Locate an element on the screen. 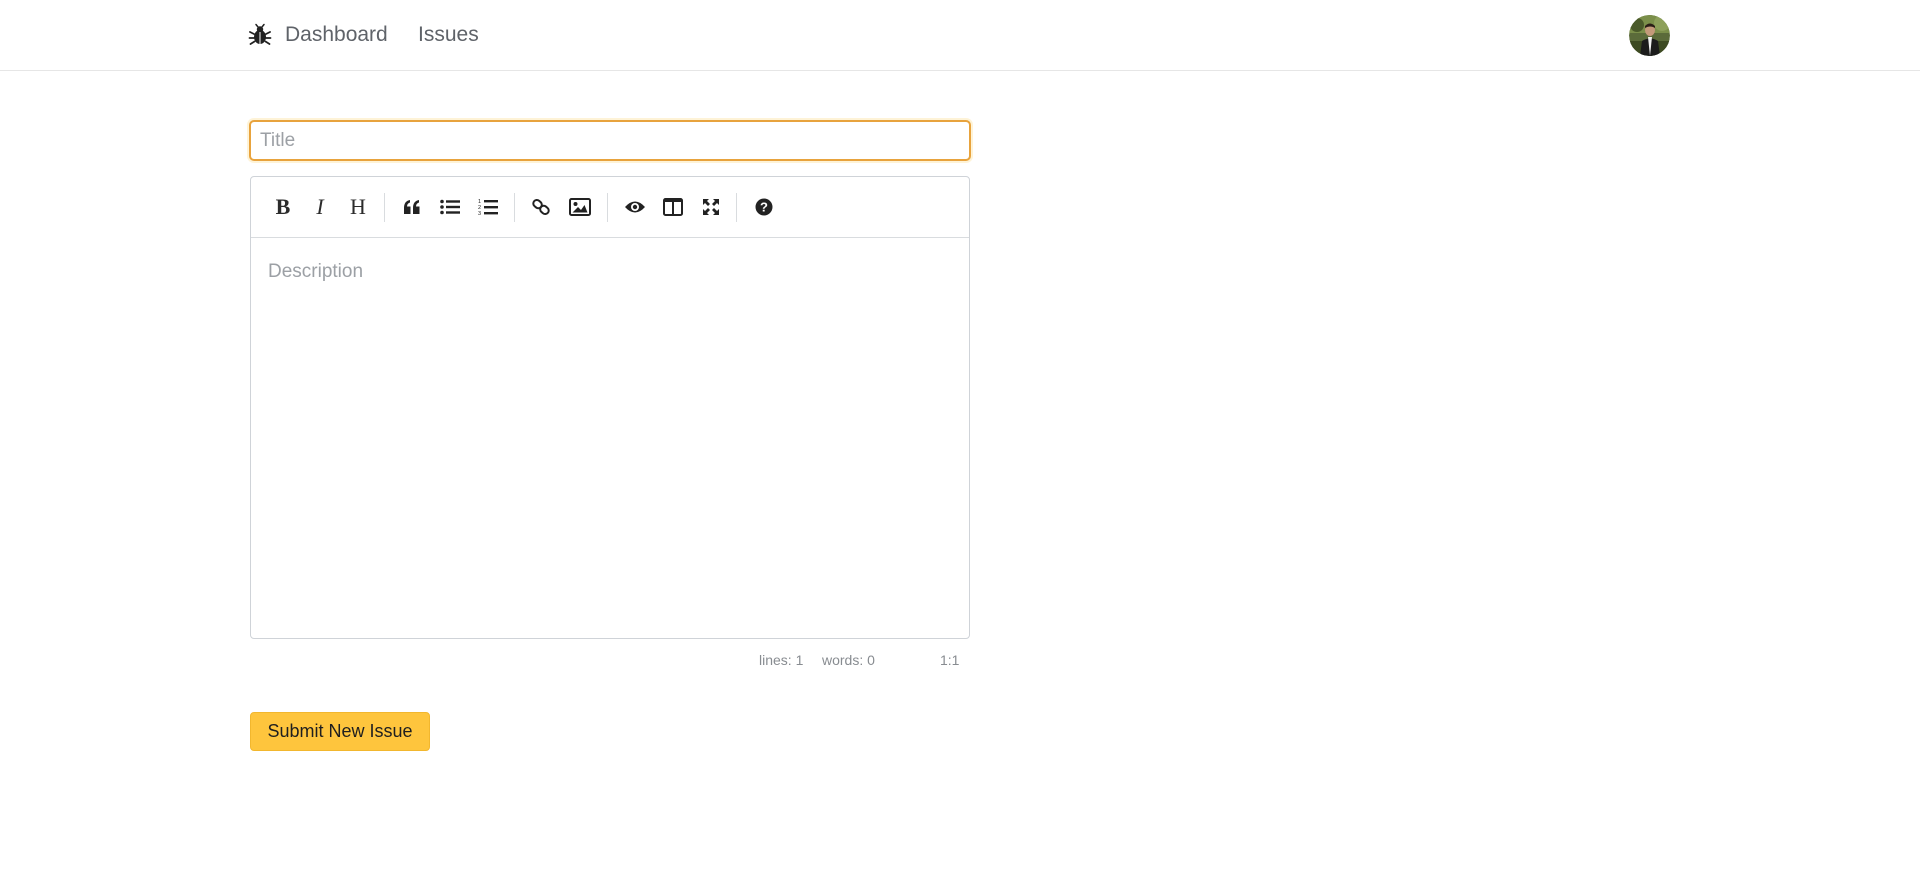 The image size is (1920, 887). quote-icon is located at coordinates (412, 207).